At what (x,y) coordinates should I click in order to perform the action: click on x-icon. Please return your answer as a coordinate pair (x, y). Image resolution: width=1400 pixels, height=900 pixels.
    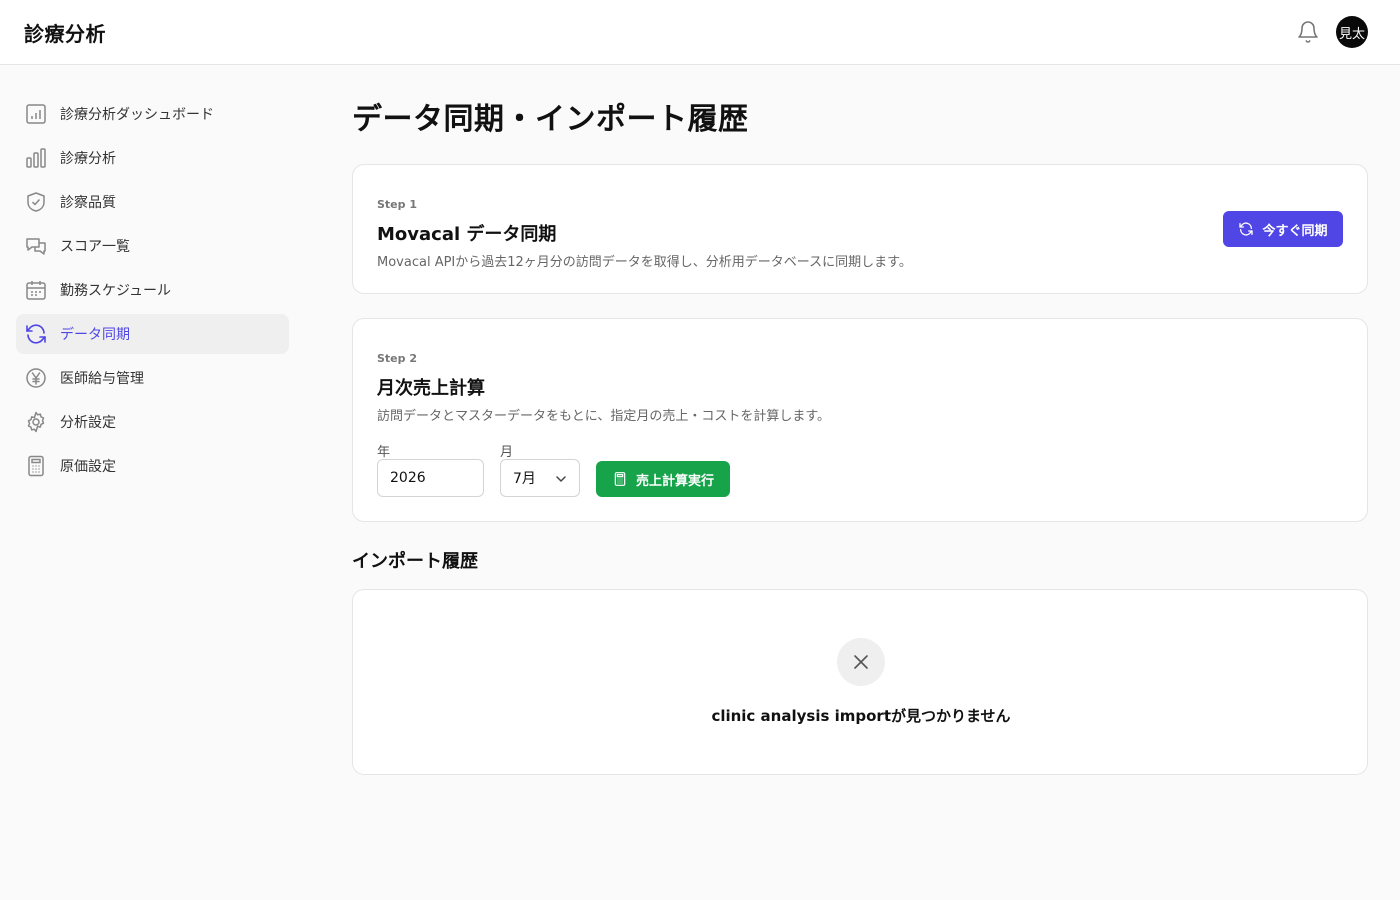
    Looking at the image, I should click on (861, 662).